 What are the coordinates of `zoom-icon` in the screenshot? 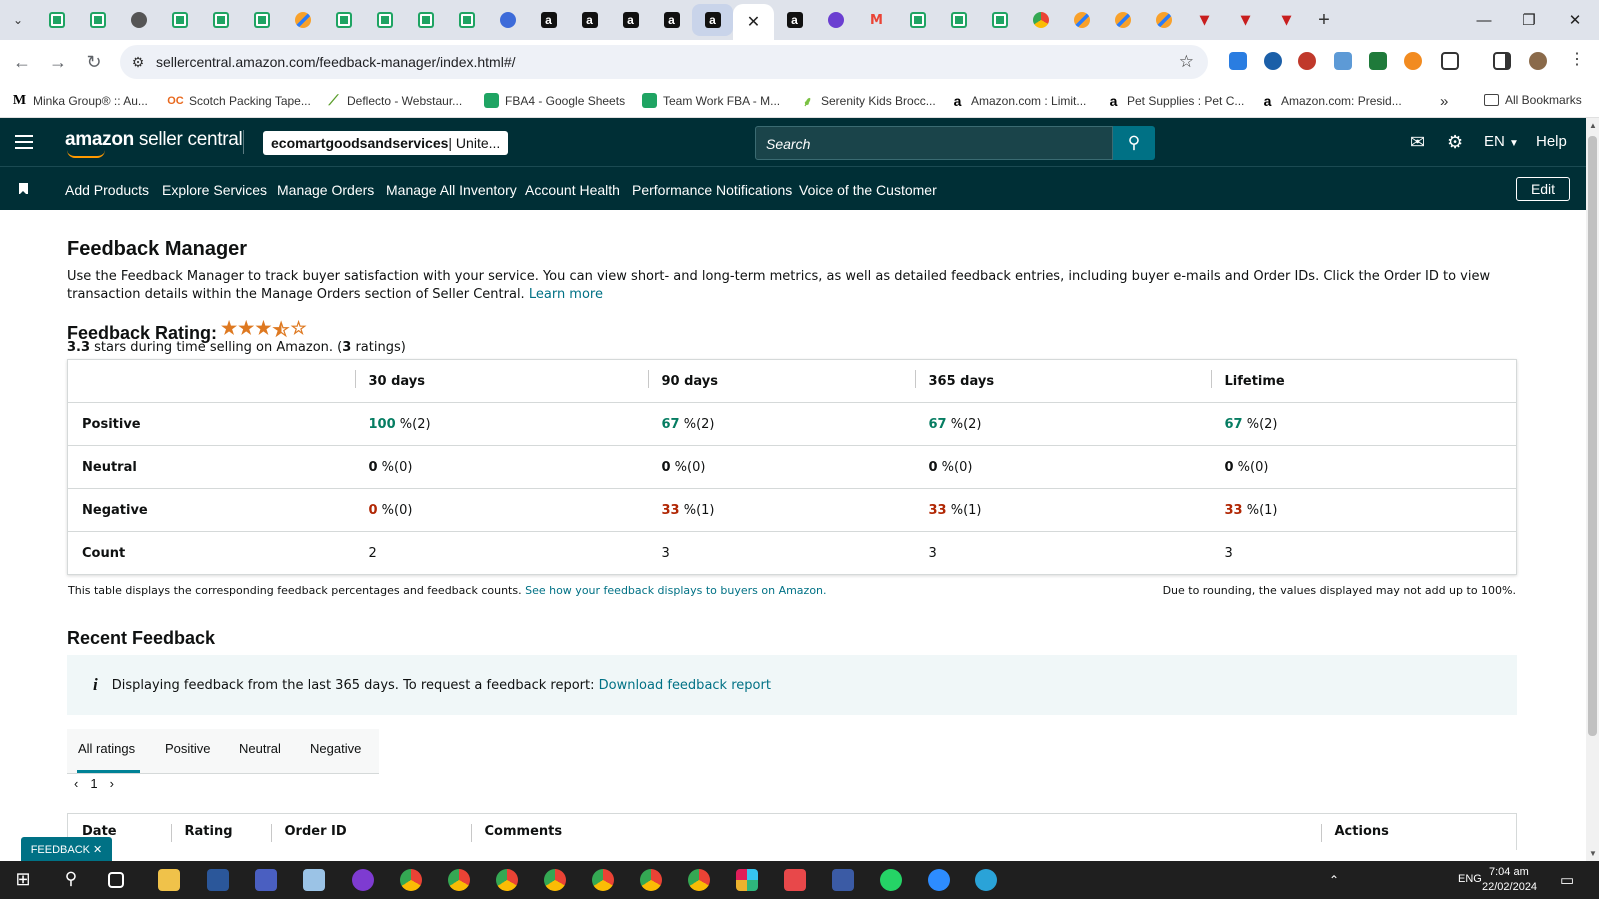 It's located at (939, 880).